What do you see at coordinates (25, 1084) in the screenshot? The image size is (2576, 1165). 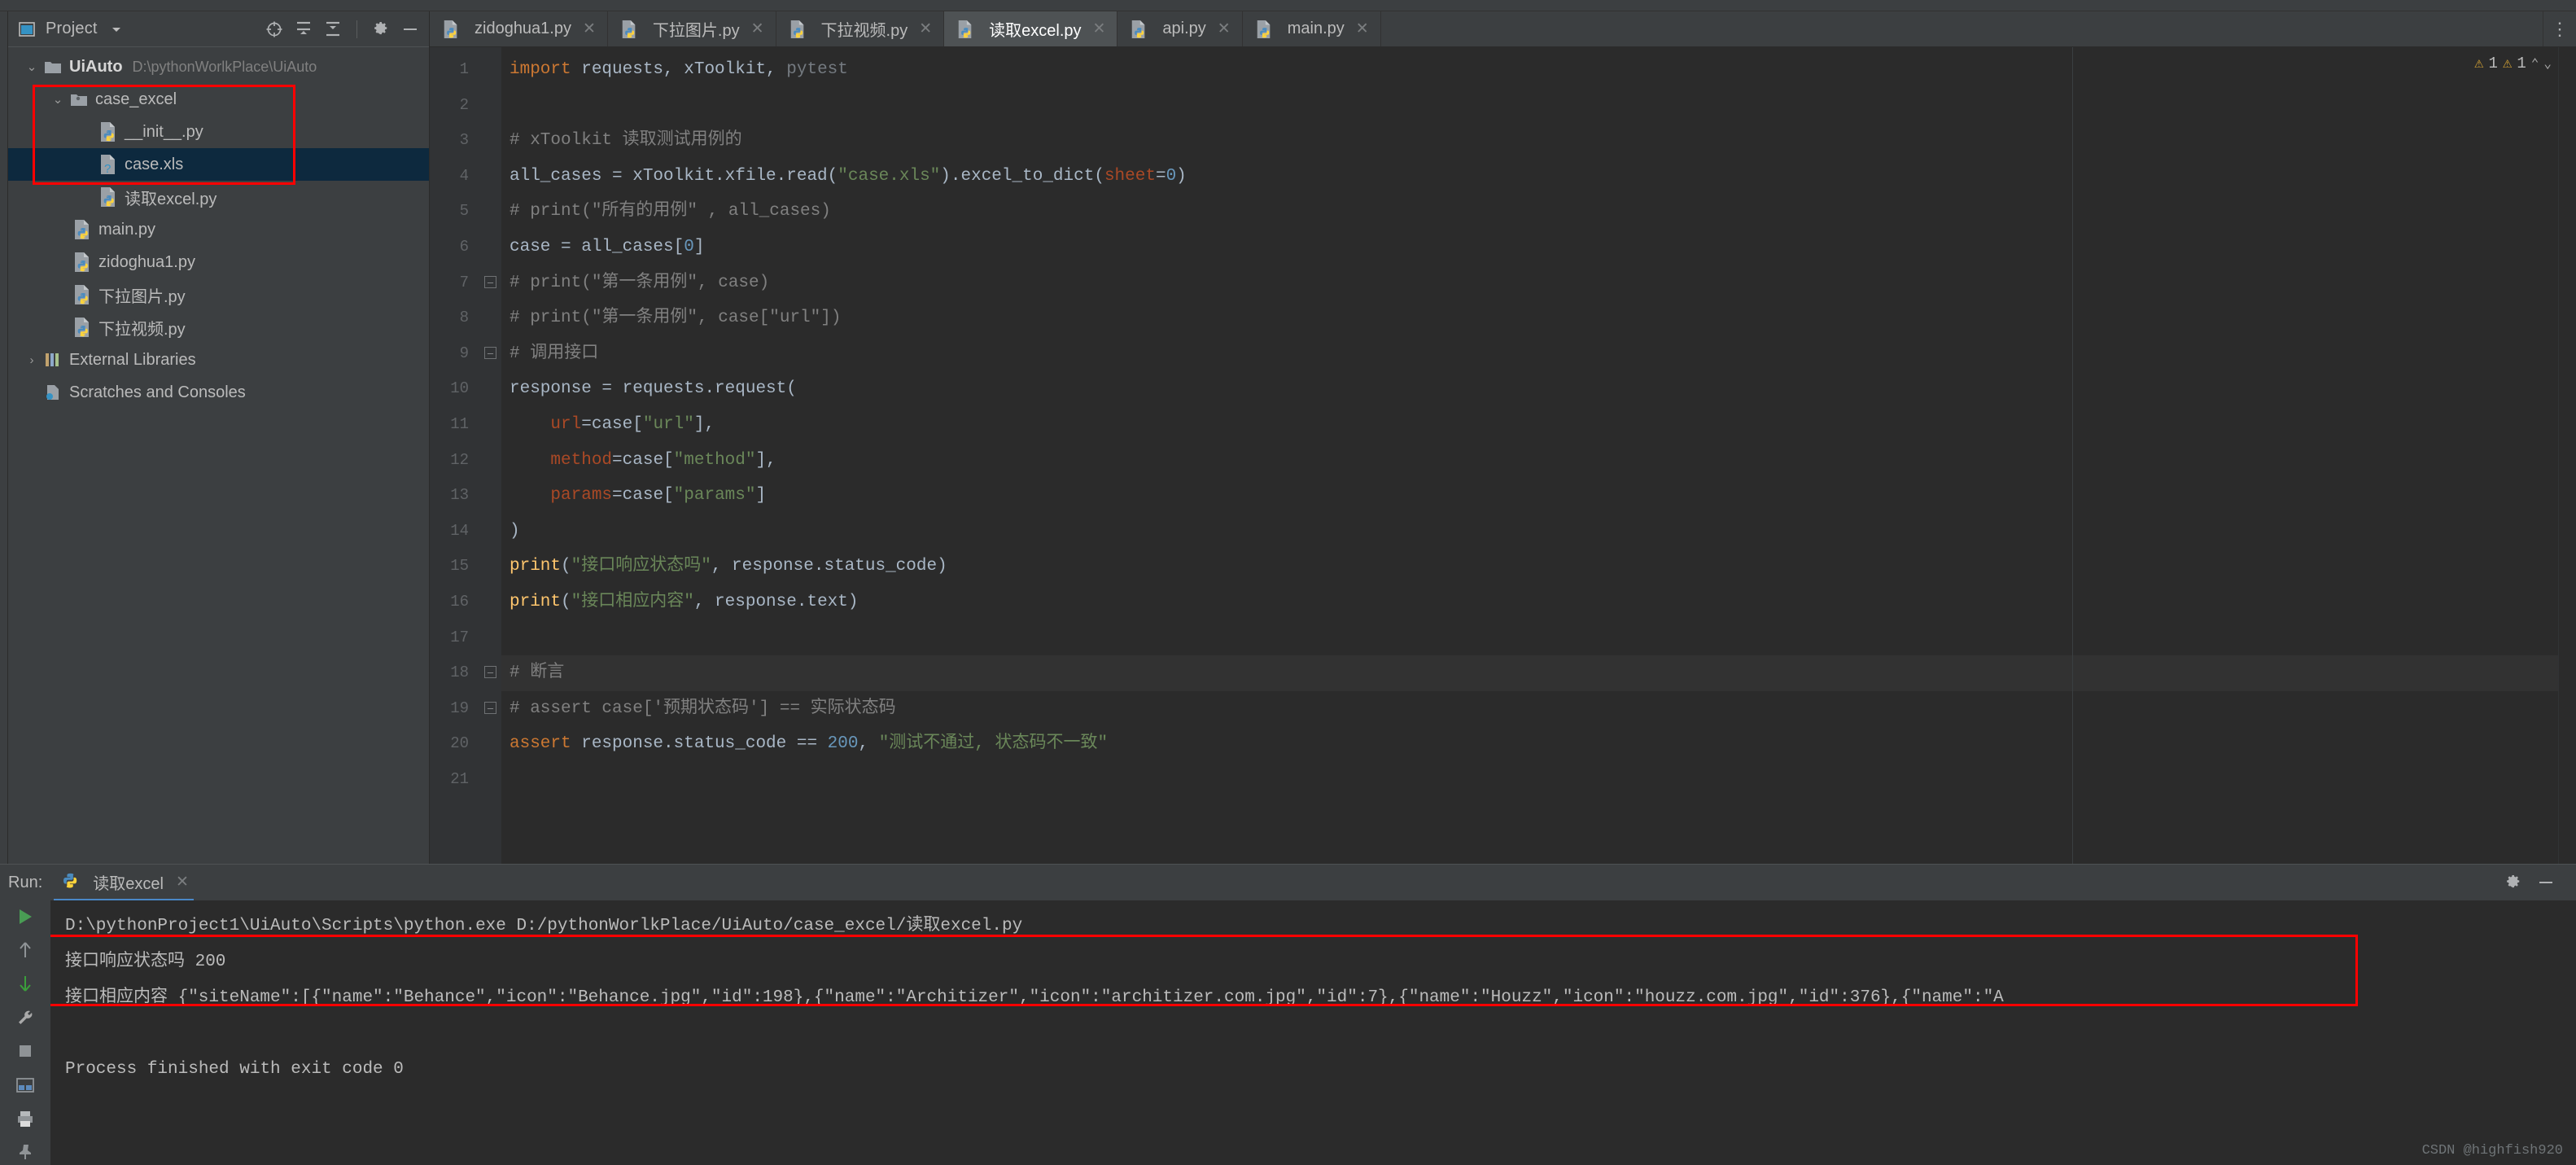 I see `layout-icon` at bounding box center [25, 1084].